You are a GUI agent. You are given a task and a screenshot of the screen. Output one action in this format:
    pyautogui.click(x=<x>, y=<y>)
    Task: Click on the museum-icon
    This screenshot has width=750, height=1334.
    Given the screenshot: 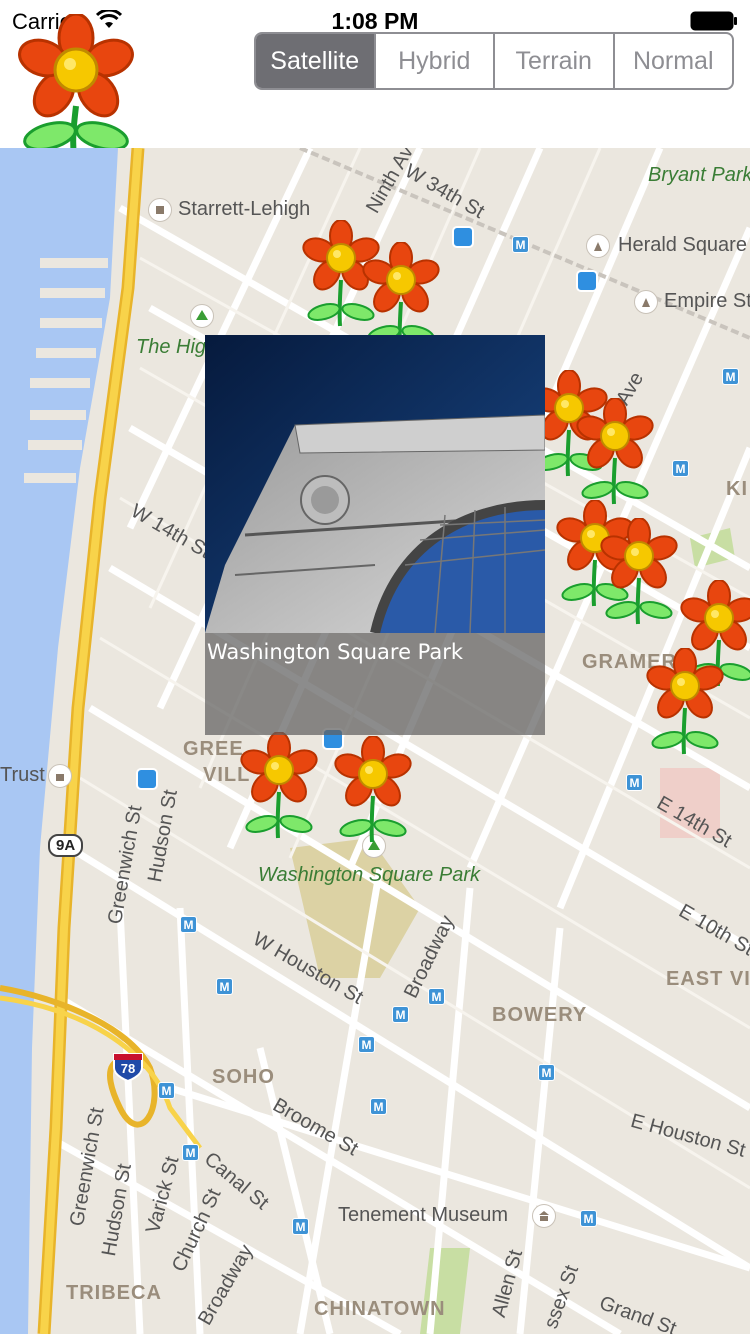 What is the action you would take?
    pyautogui.click(x=544, y=1216)
    